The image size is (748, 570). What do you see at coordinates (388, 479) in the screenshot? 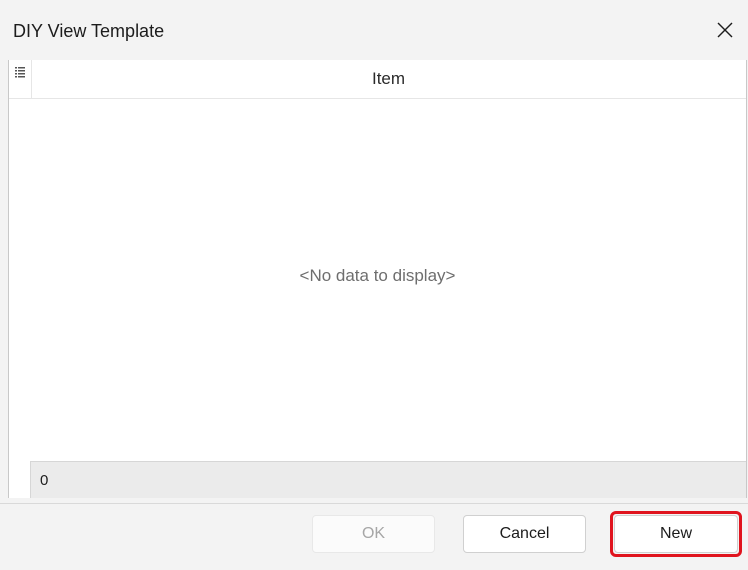
I see `grid-footer-summary: 0` at bounding box center [388, 479].